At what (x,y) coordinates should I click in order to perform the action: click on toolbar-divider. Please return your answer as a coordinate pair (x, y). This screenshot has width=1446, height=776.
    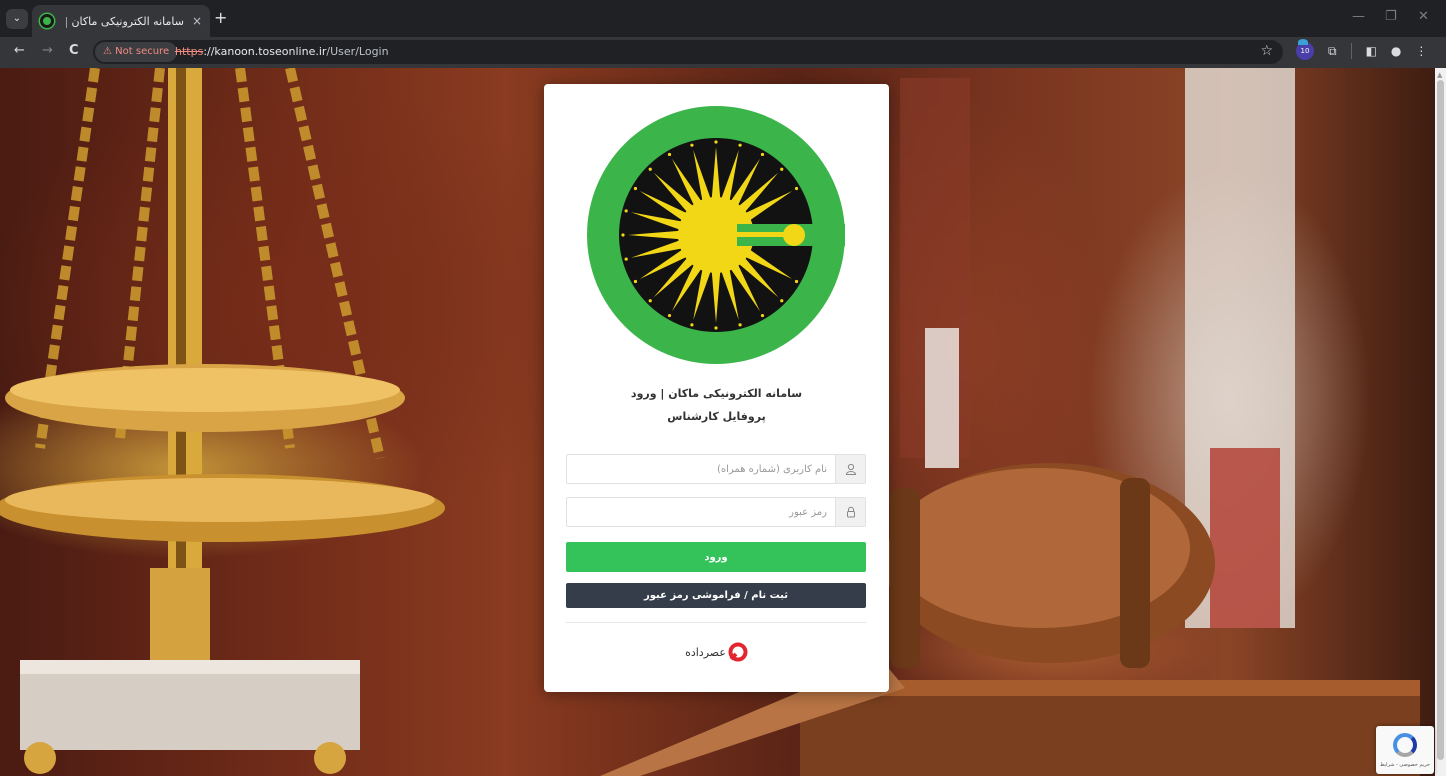
    Looking at the image, I should click on (1351, 51).